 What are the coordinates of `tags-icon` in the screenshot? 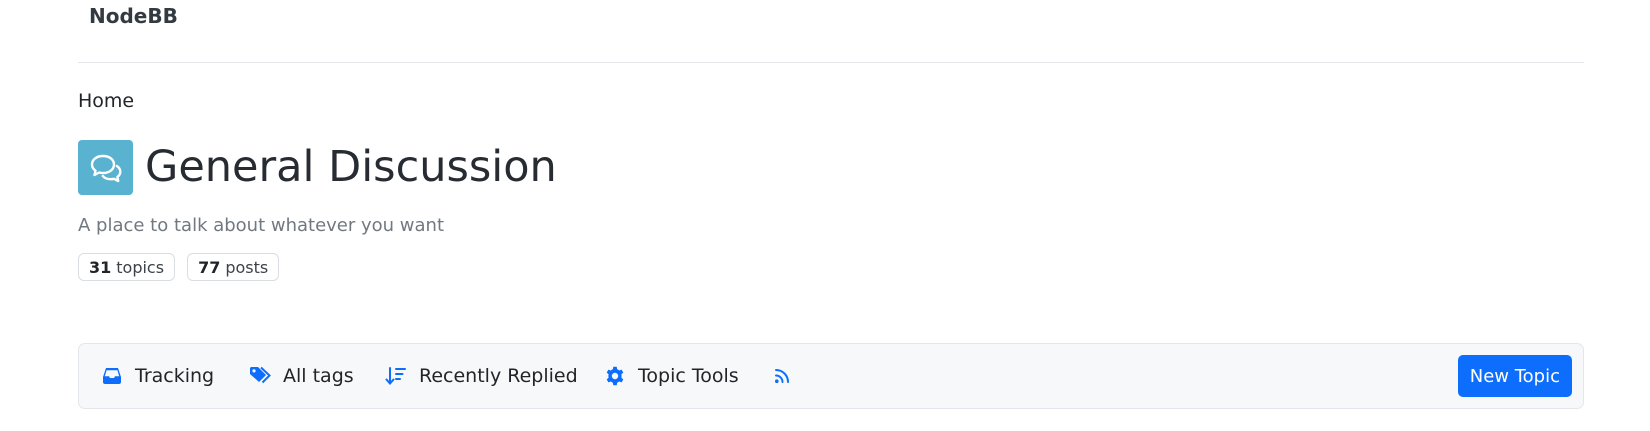 It's located at (260, 376).